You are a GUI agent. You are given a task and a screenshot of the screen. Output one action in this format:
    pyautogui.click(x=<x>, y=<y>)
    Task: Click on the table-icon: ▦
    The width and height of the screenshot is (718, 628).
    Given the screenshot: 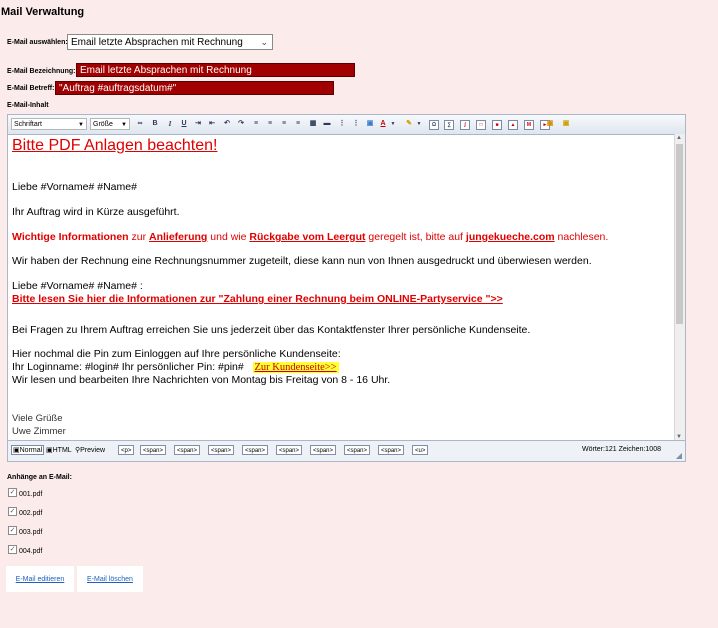 What is the action you would take?
    pyautogui.click(x=313, y=124)
    